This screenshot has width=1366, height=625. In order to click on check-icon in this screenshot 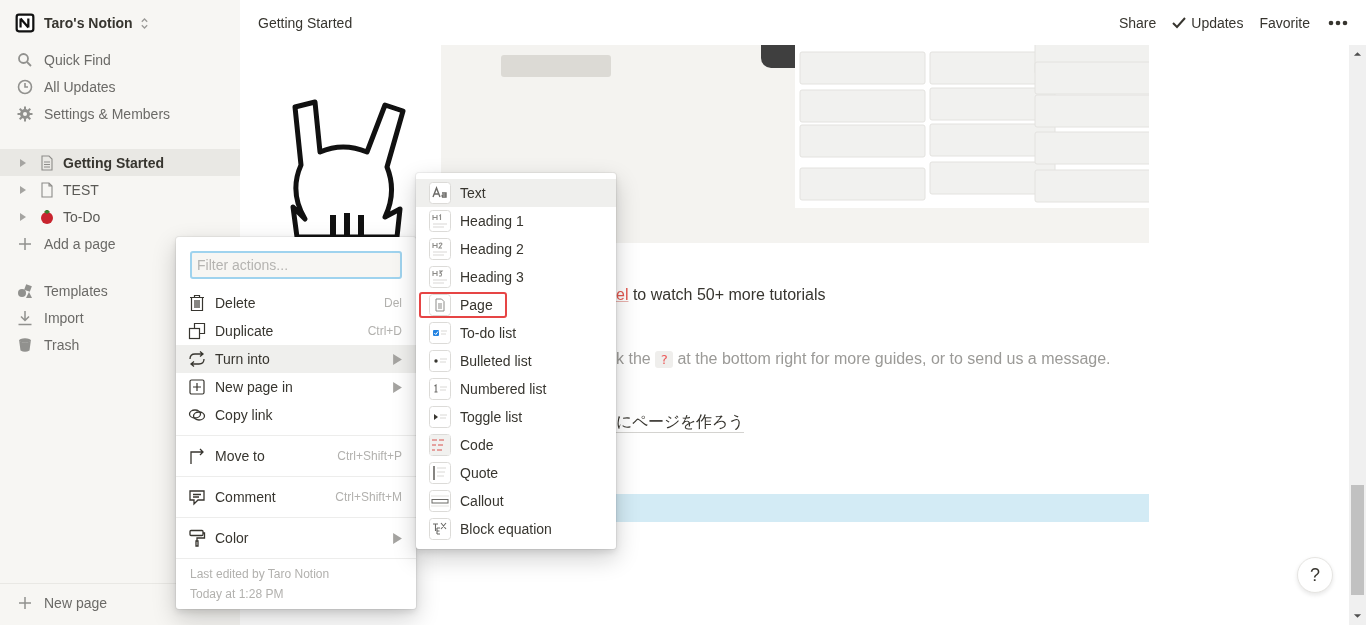, I will do `click(1179, 22)`.